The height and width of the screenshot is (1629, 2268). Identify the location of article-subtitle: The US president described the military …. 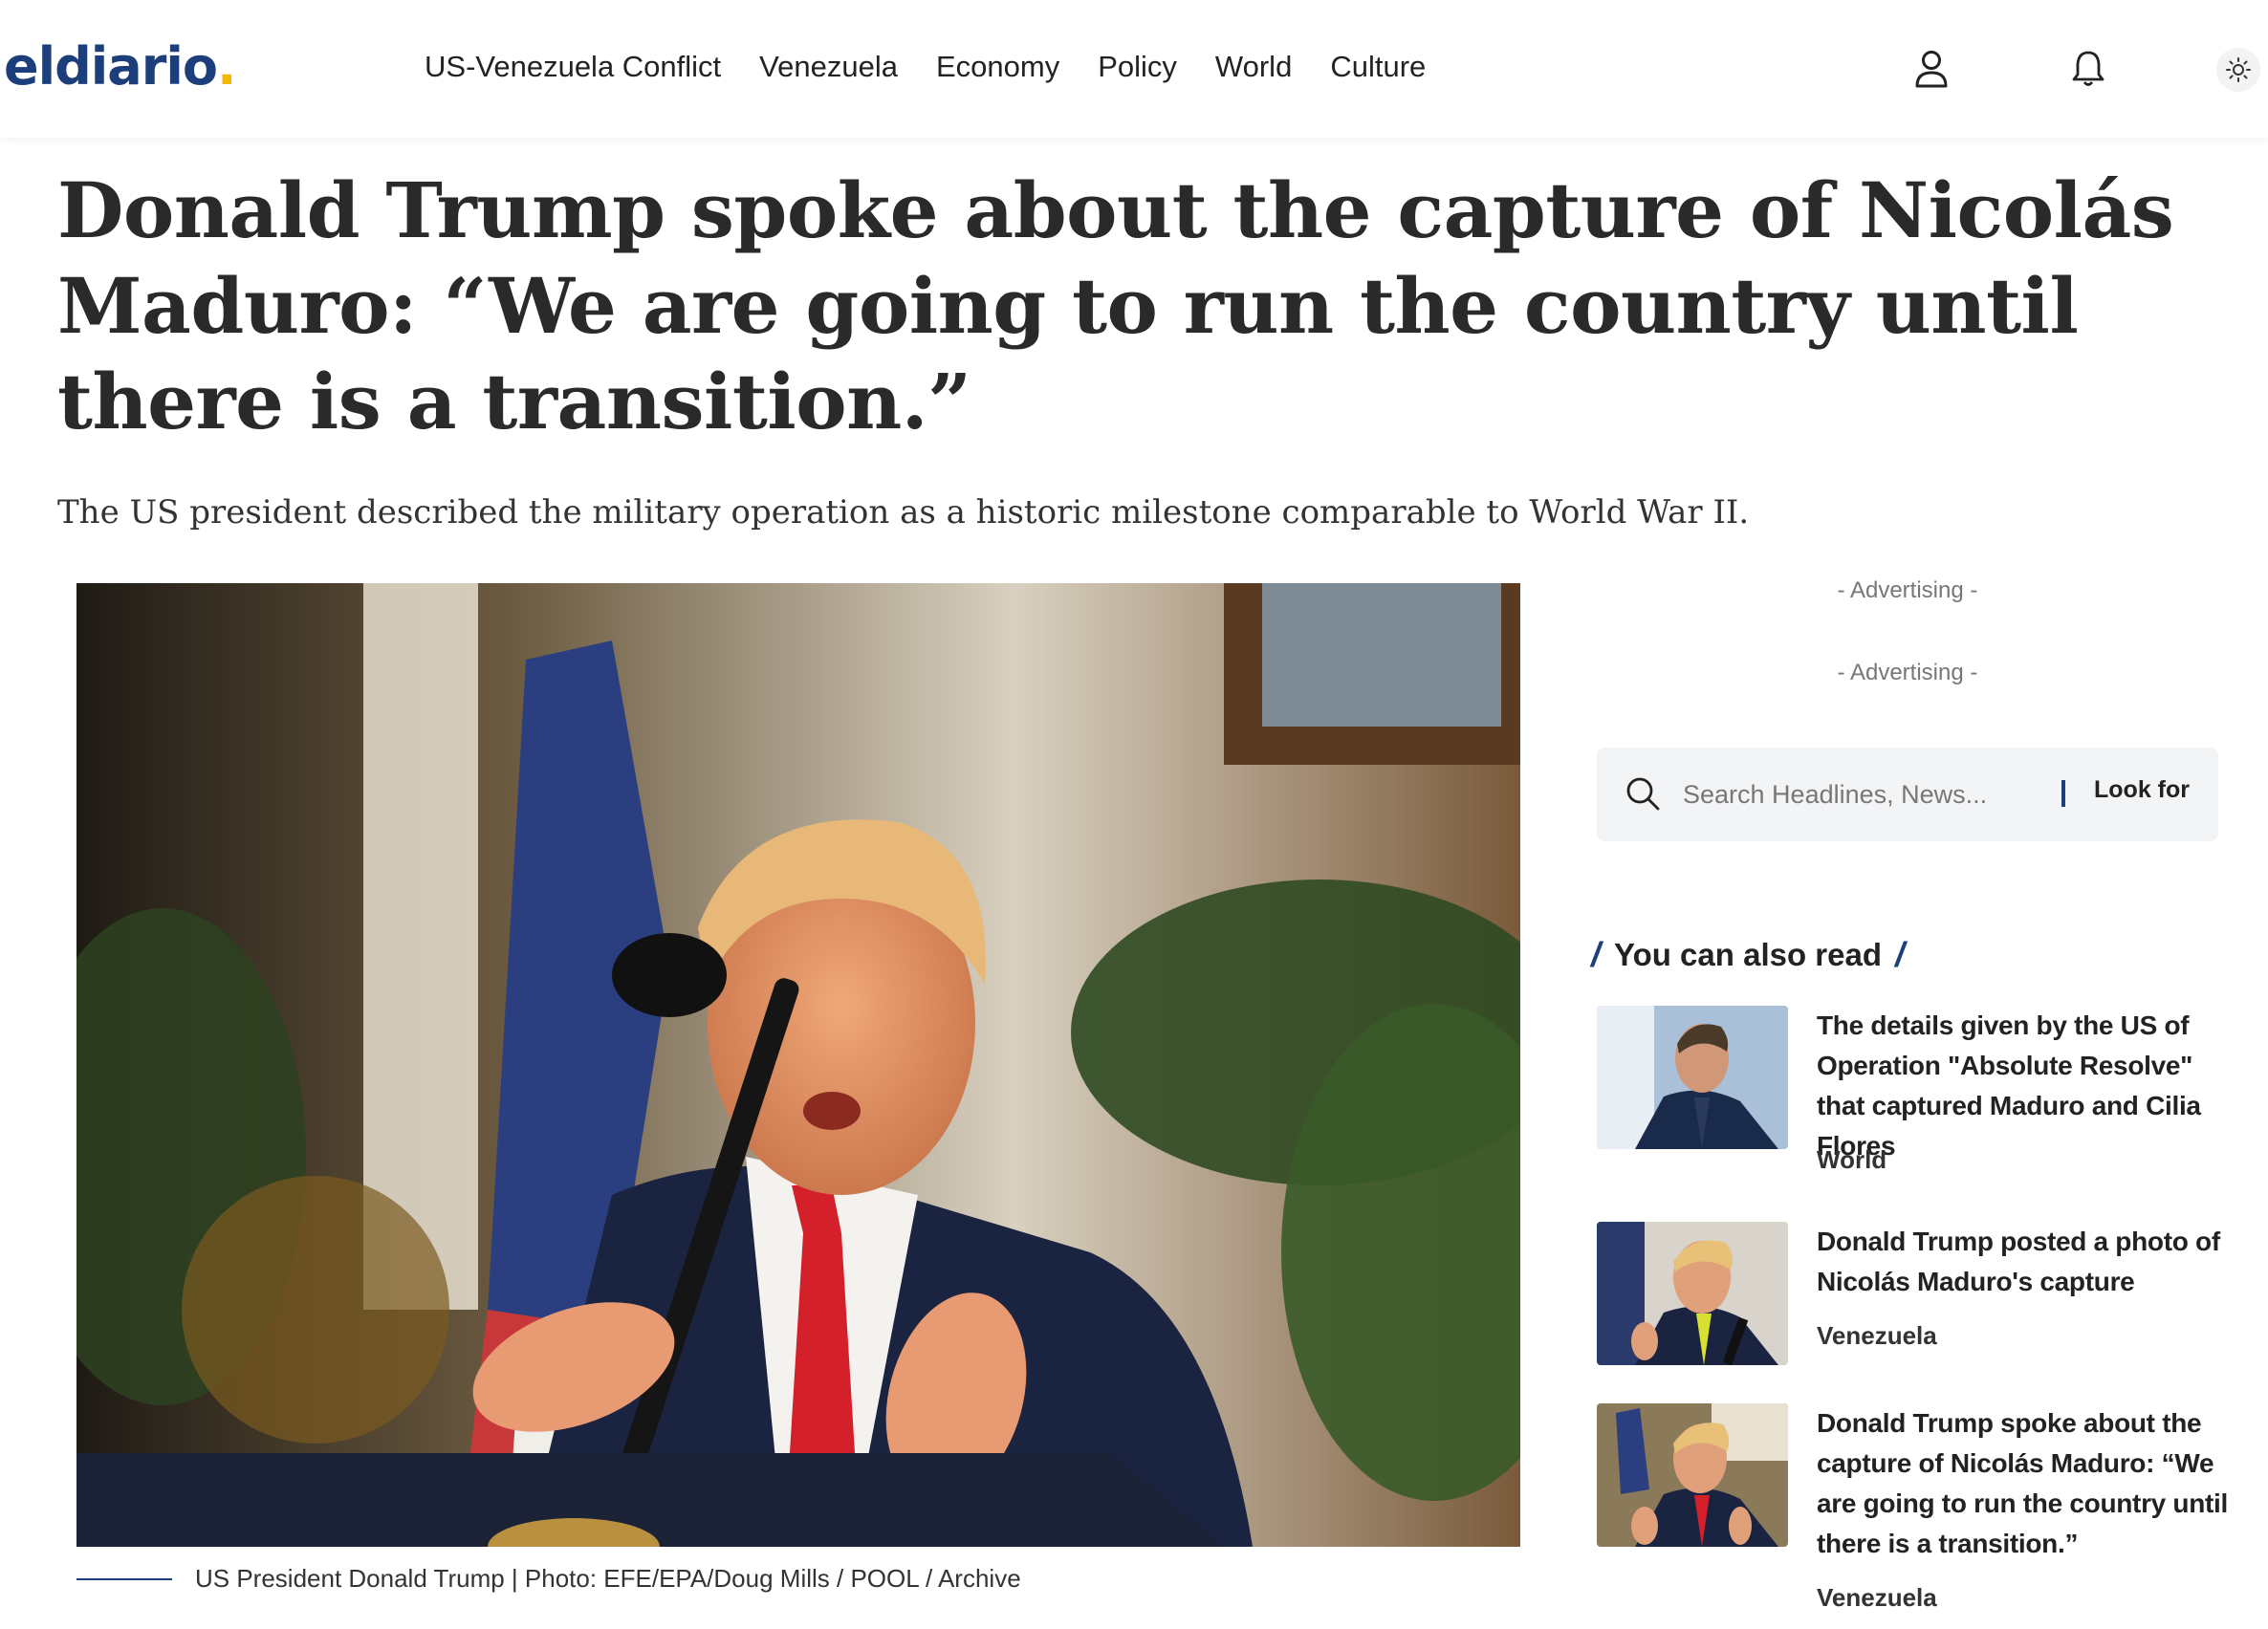
(903, 512).